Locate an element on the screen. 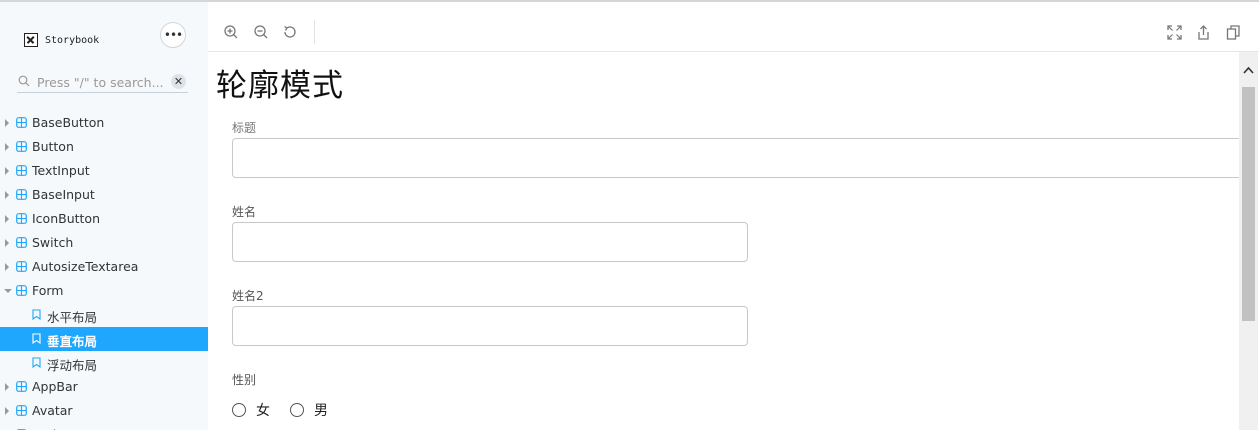 The width and height of the screenshot is (1259, 430). name2-input is located at coordinates (490, 326).